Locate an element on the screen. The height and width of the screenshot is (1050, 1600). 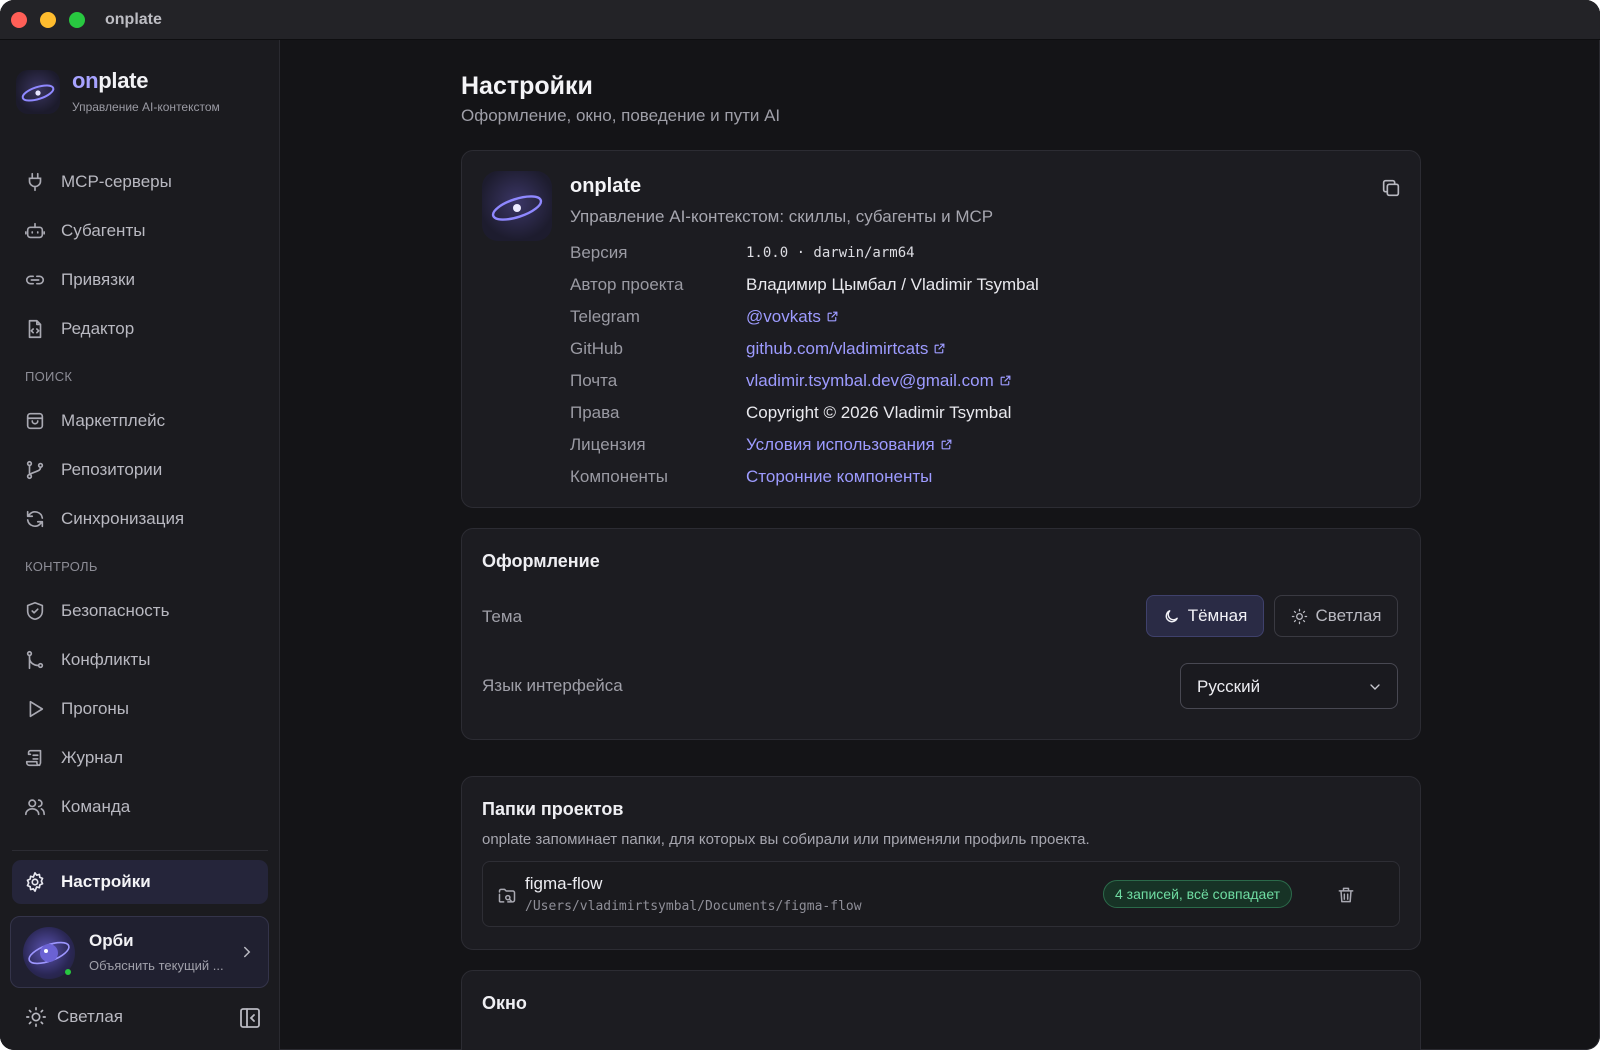
scroll-icon is located at coordinates (33, 758).